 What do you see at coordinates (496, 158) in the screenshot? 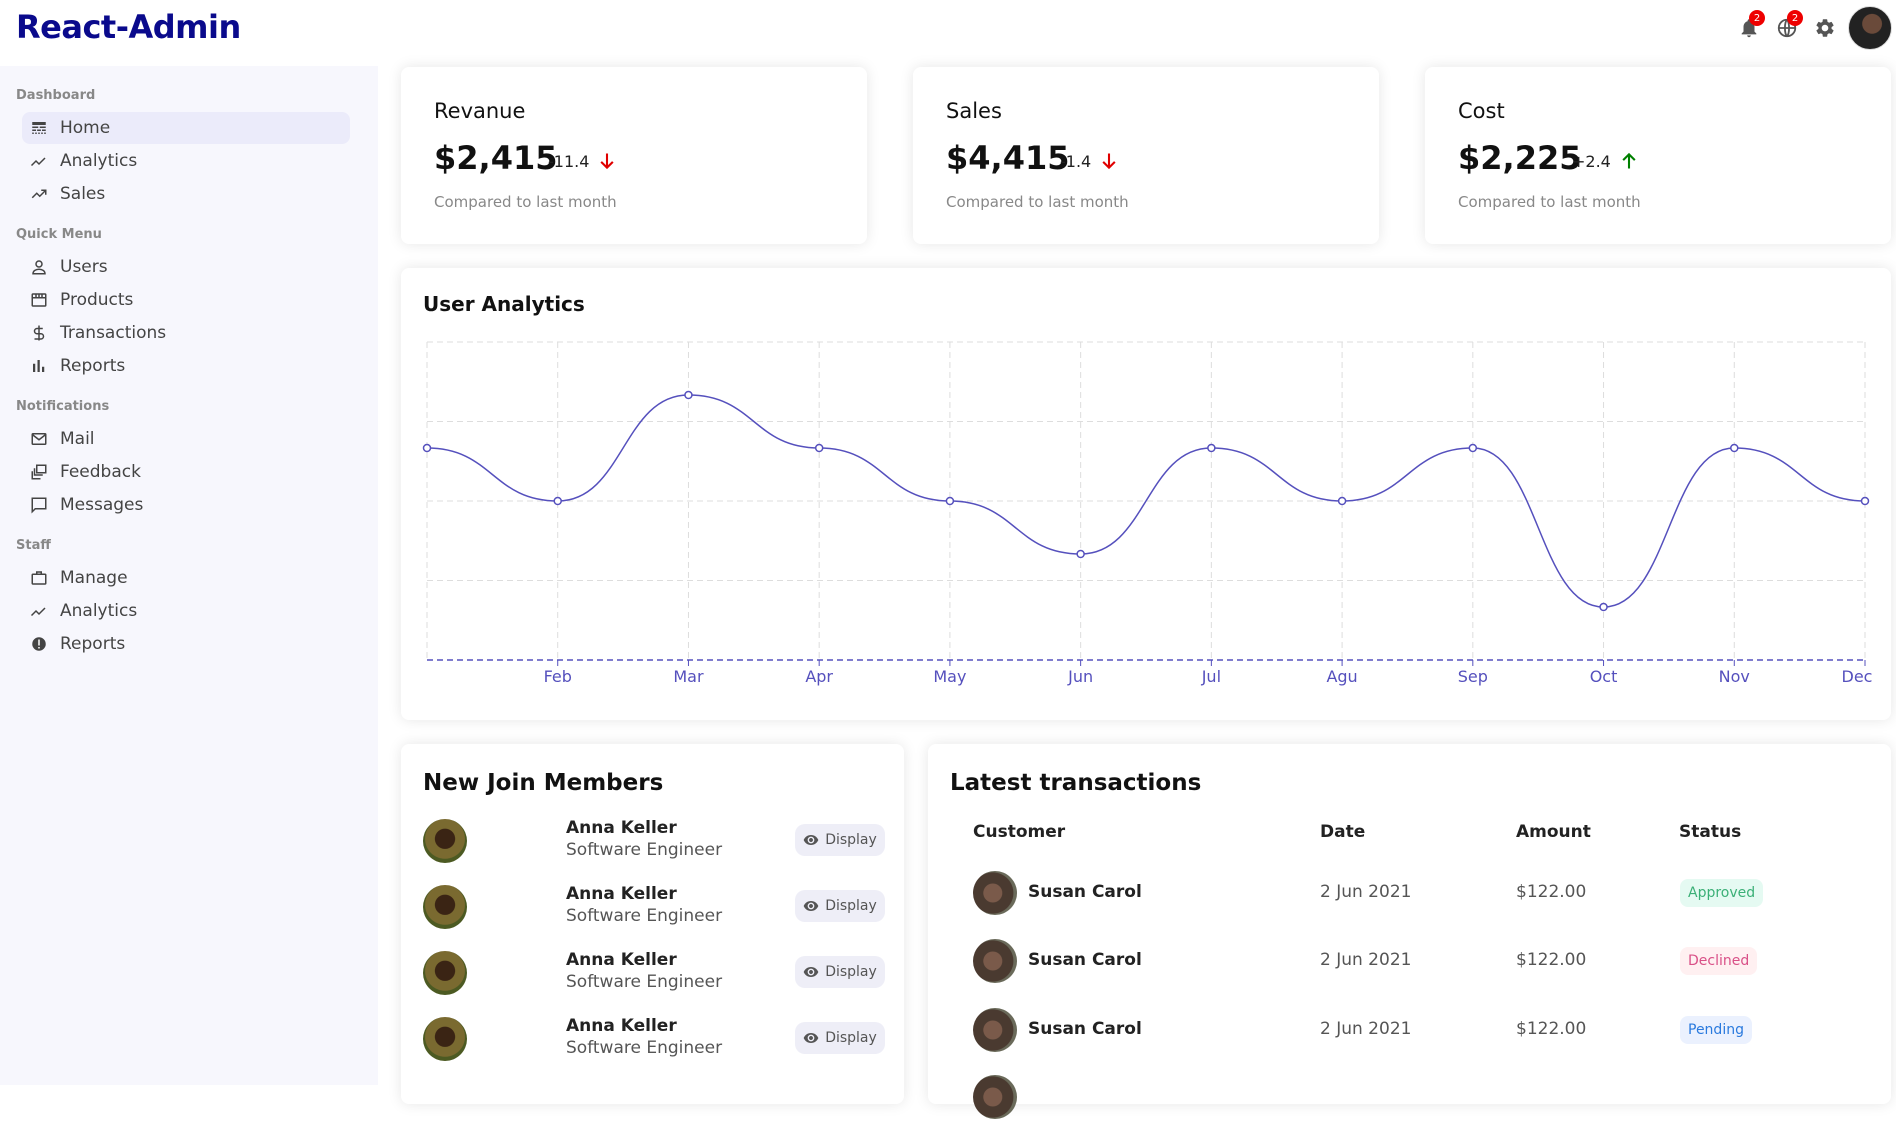
I see `featured-value: $2,415` at bounding box center [496, 158].